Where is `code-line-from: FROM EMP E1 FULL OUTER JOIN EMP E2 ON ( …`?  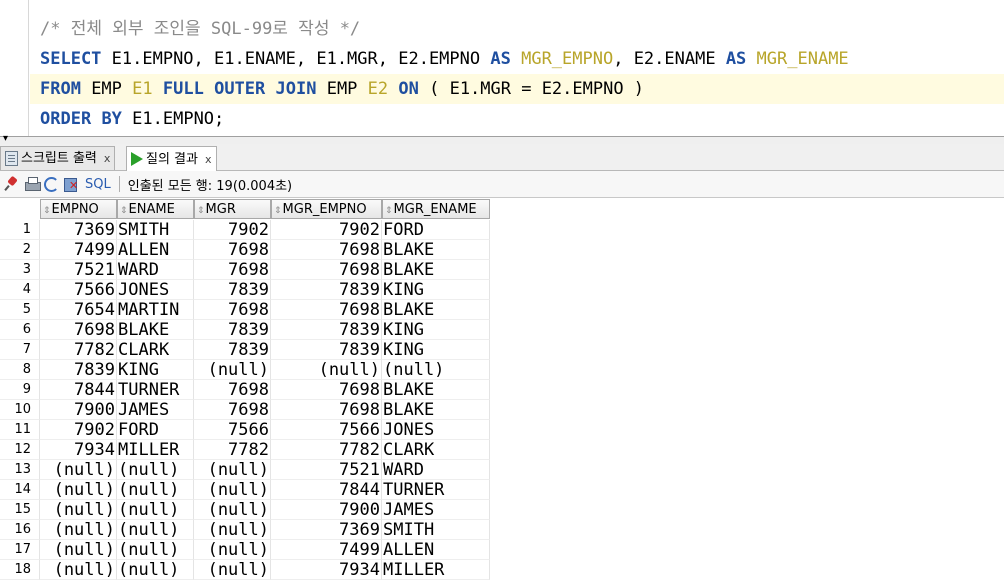
code-line-from: FROM EMP E1 FULL OUTER JOIN EMP E2 ON ( … is located at coordinates (517, 89).